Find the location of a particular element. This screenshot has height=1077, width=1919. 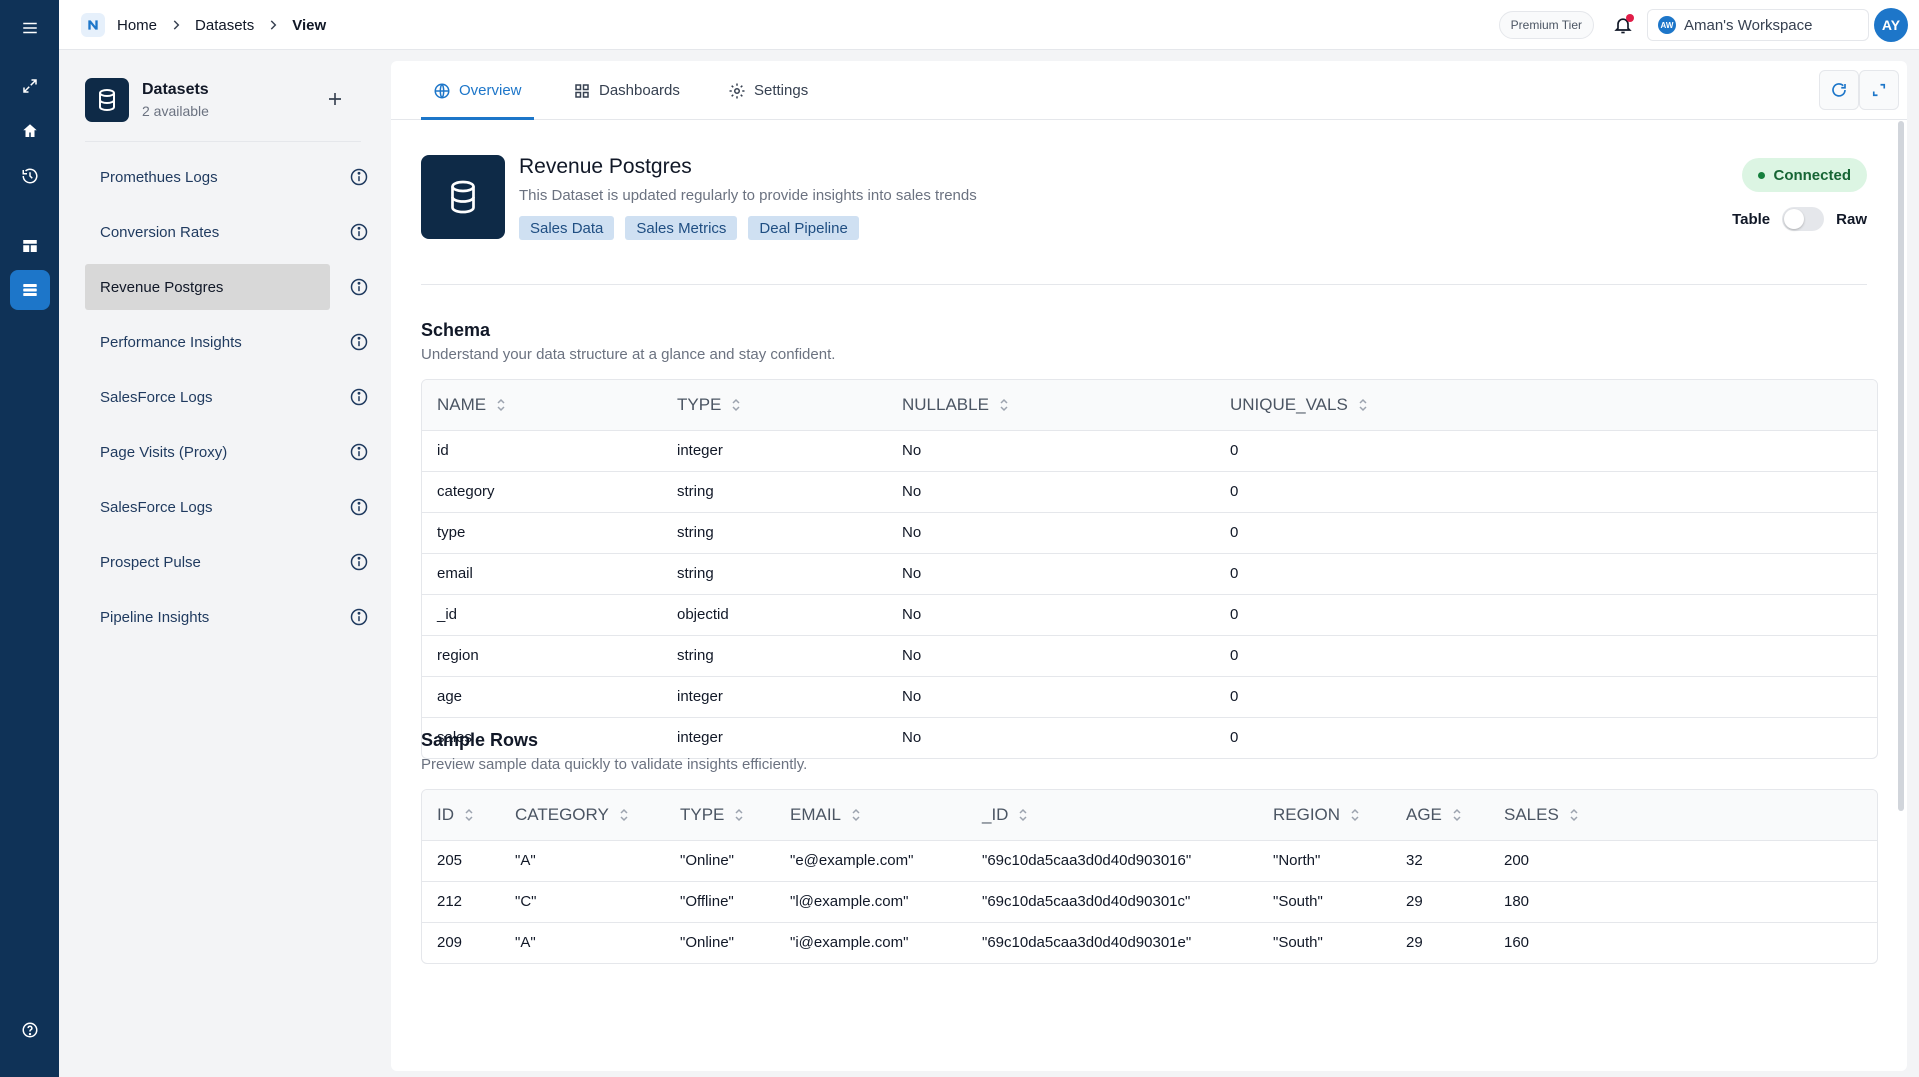

column-header: EMAIL is located at coordinates (871, 815).